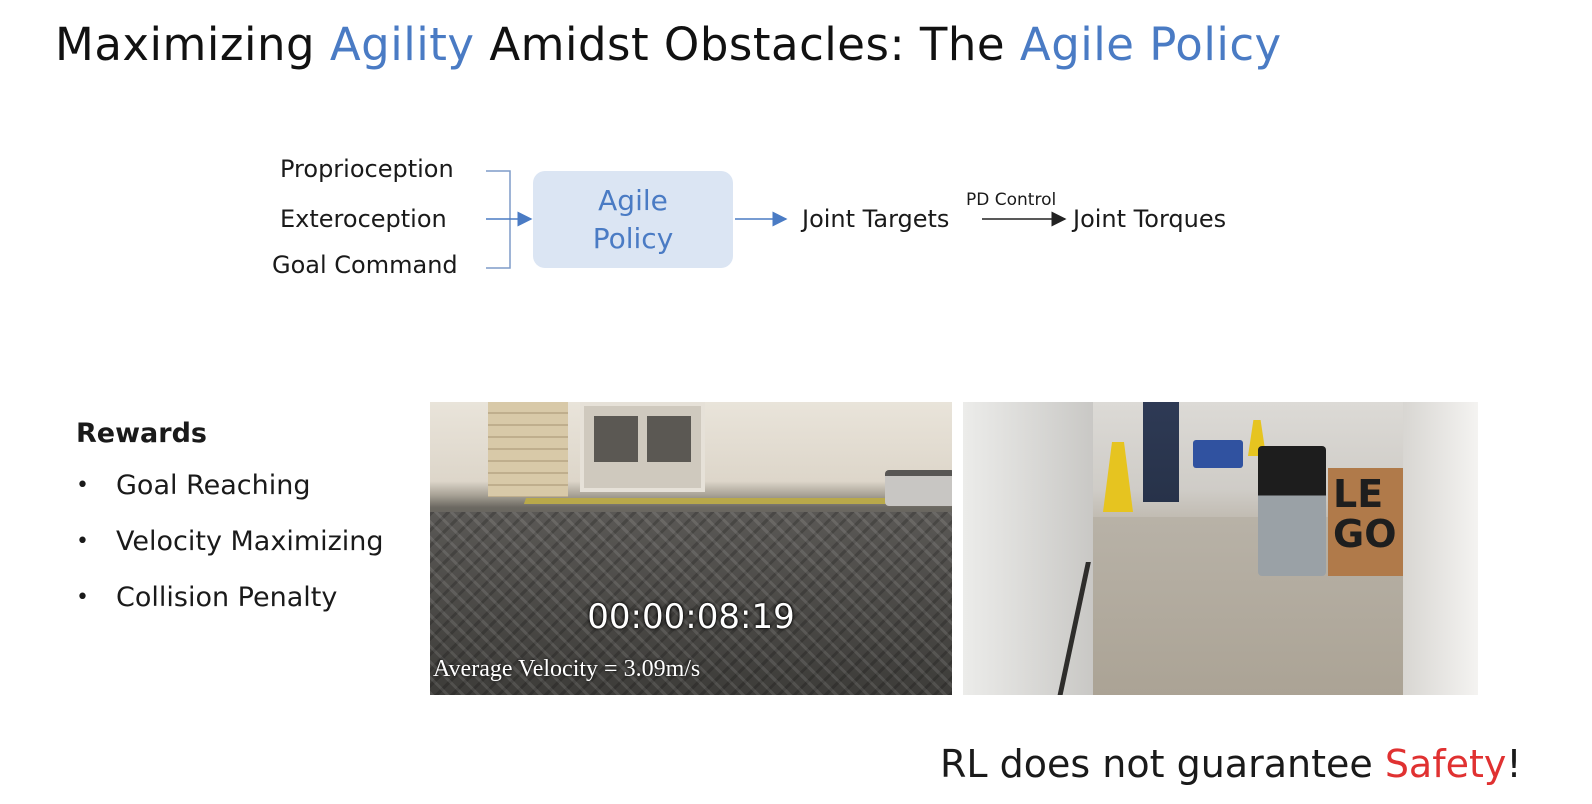 This screenshot has width=1592, height=804. What do you see at coordinates (776, 219) in the screenshot?
I see `diagram-connectors` at bounding box center [776, 219].